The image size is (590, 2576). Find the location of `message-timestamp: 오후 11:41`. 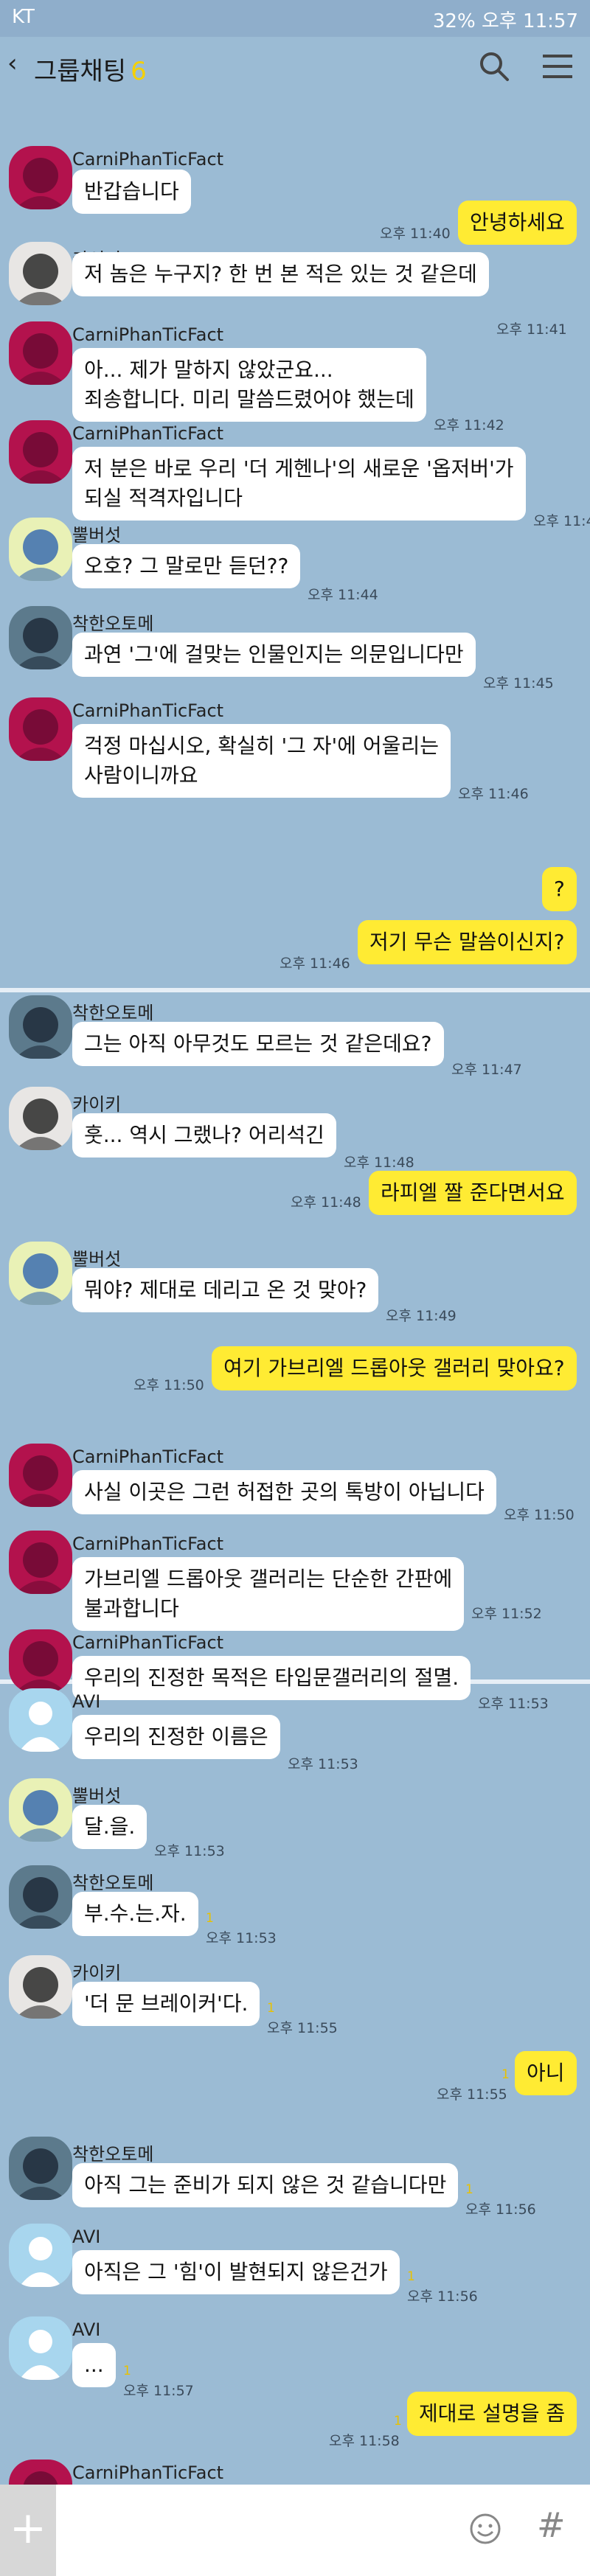

message-timestamp: 오후 11:41 is located at coordinates (531, 329).